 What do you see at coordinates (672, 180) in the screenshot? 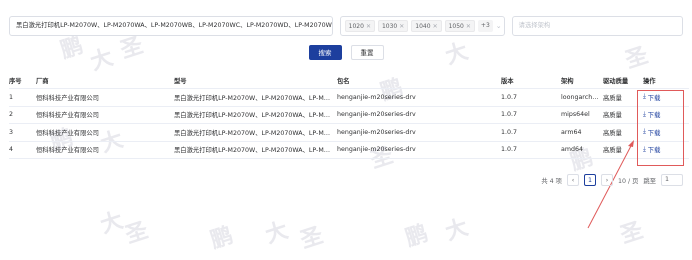
I see `jump-input: 1` at bounding box center [672, 180].